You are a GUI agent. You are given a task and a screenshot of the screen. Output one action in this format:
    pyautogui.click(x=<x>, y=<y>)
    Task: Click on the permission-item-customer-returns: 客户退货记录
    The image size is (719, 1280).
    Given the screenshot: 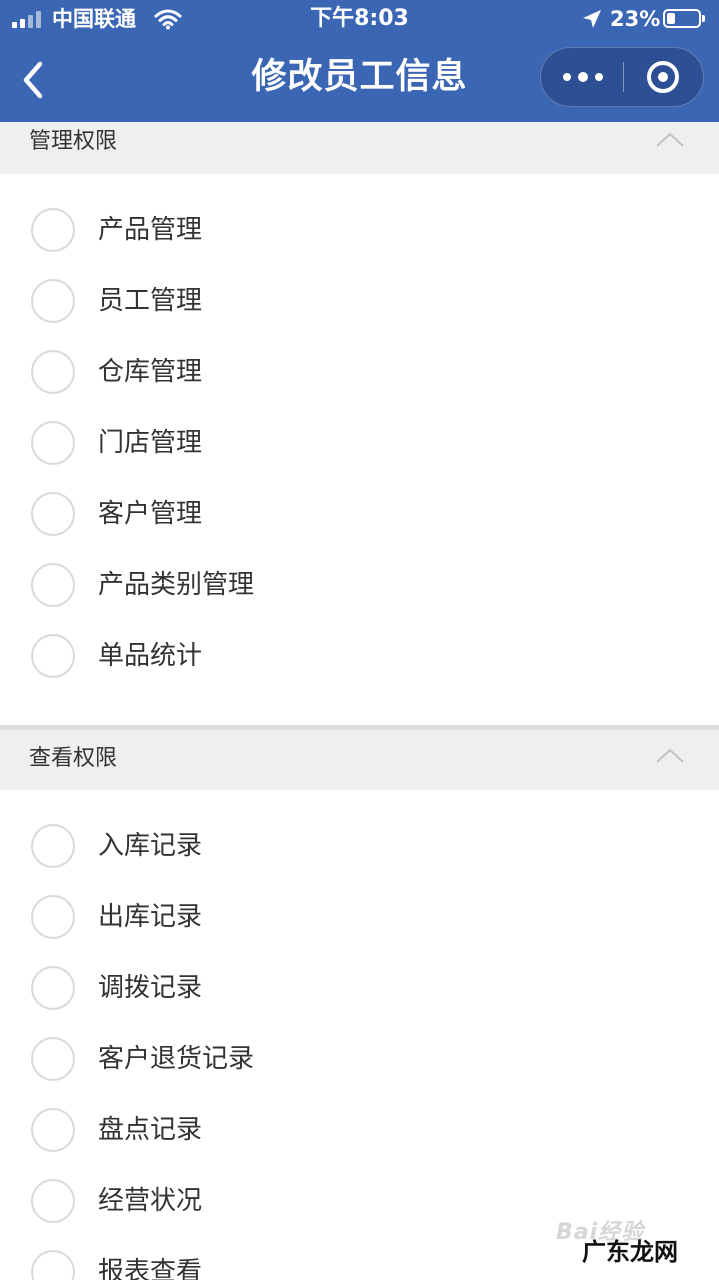 What is the action you would take?
    pyautogui.click(x=359, y=1060)
    